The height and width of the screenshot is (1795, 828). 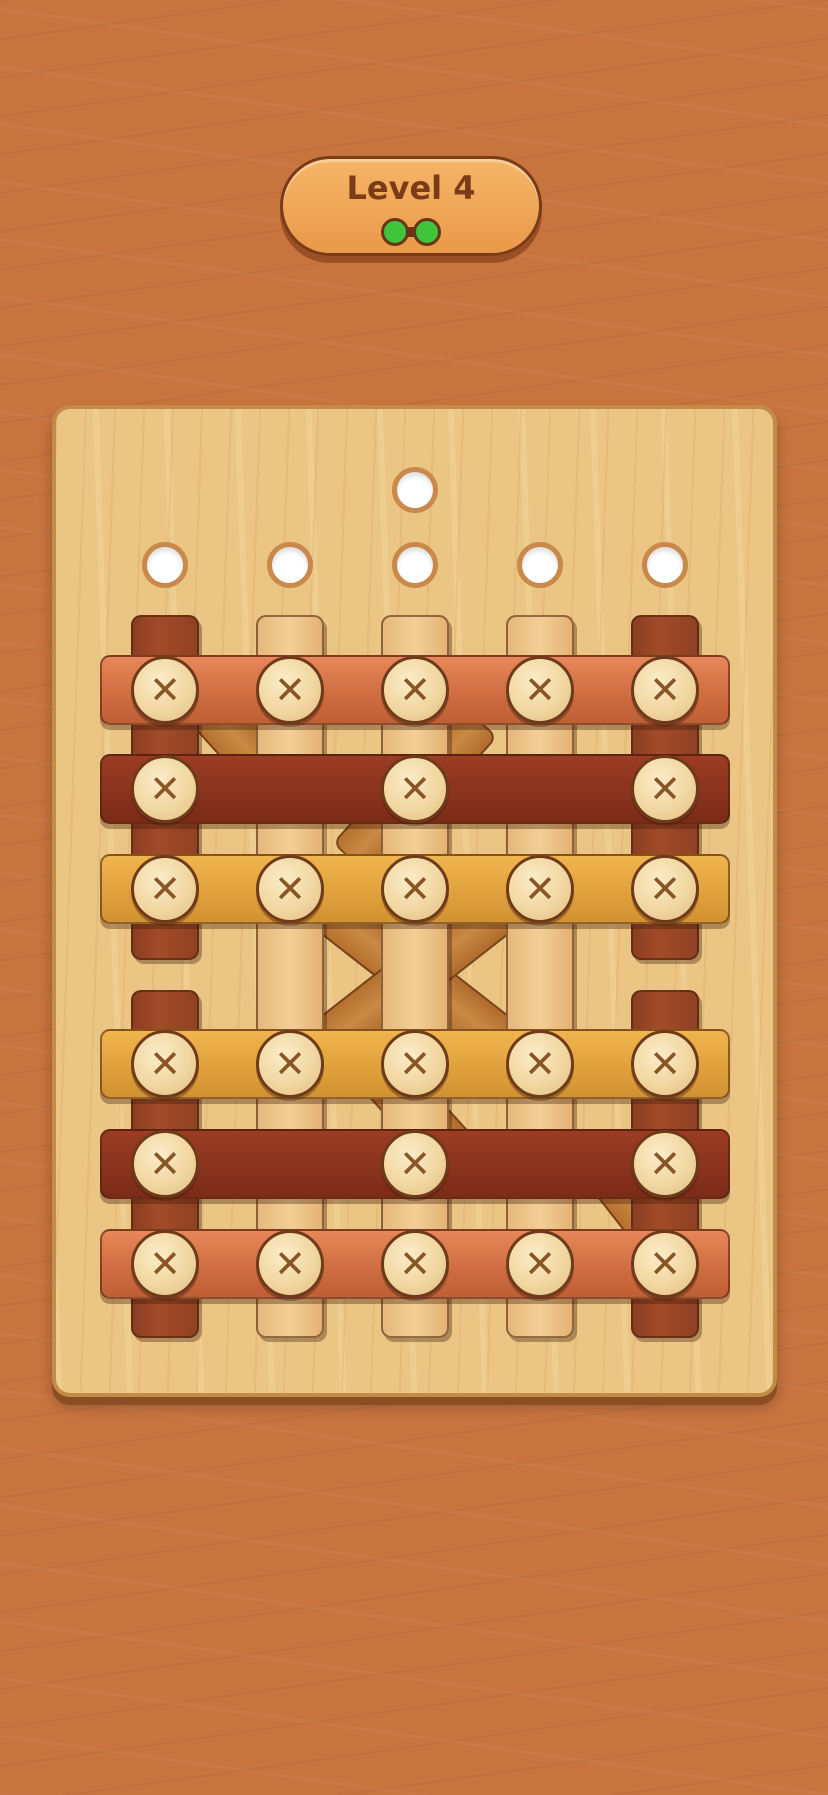 I want to click on level-badge: Level 4, so click(x=411, y=206).